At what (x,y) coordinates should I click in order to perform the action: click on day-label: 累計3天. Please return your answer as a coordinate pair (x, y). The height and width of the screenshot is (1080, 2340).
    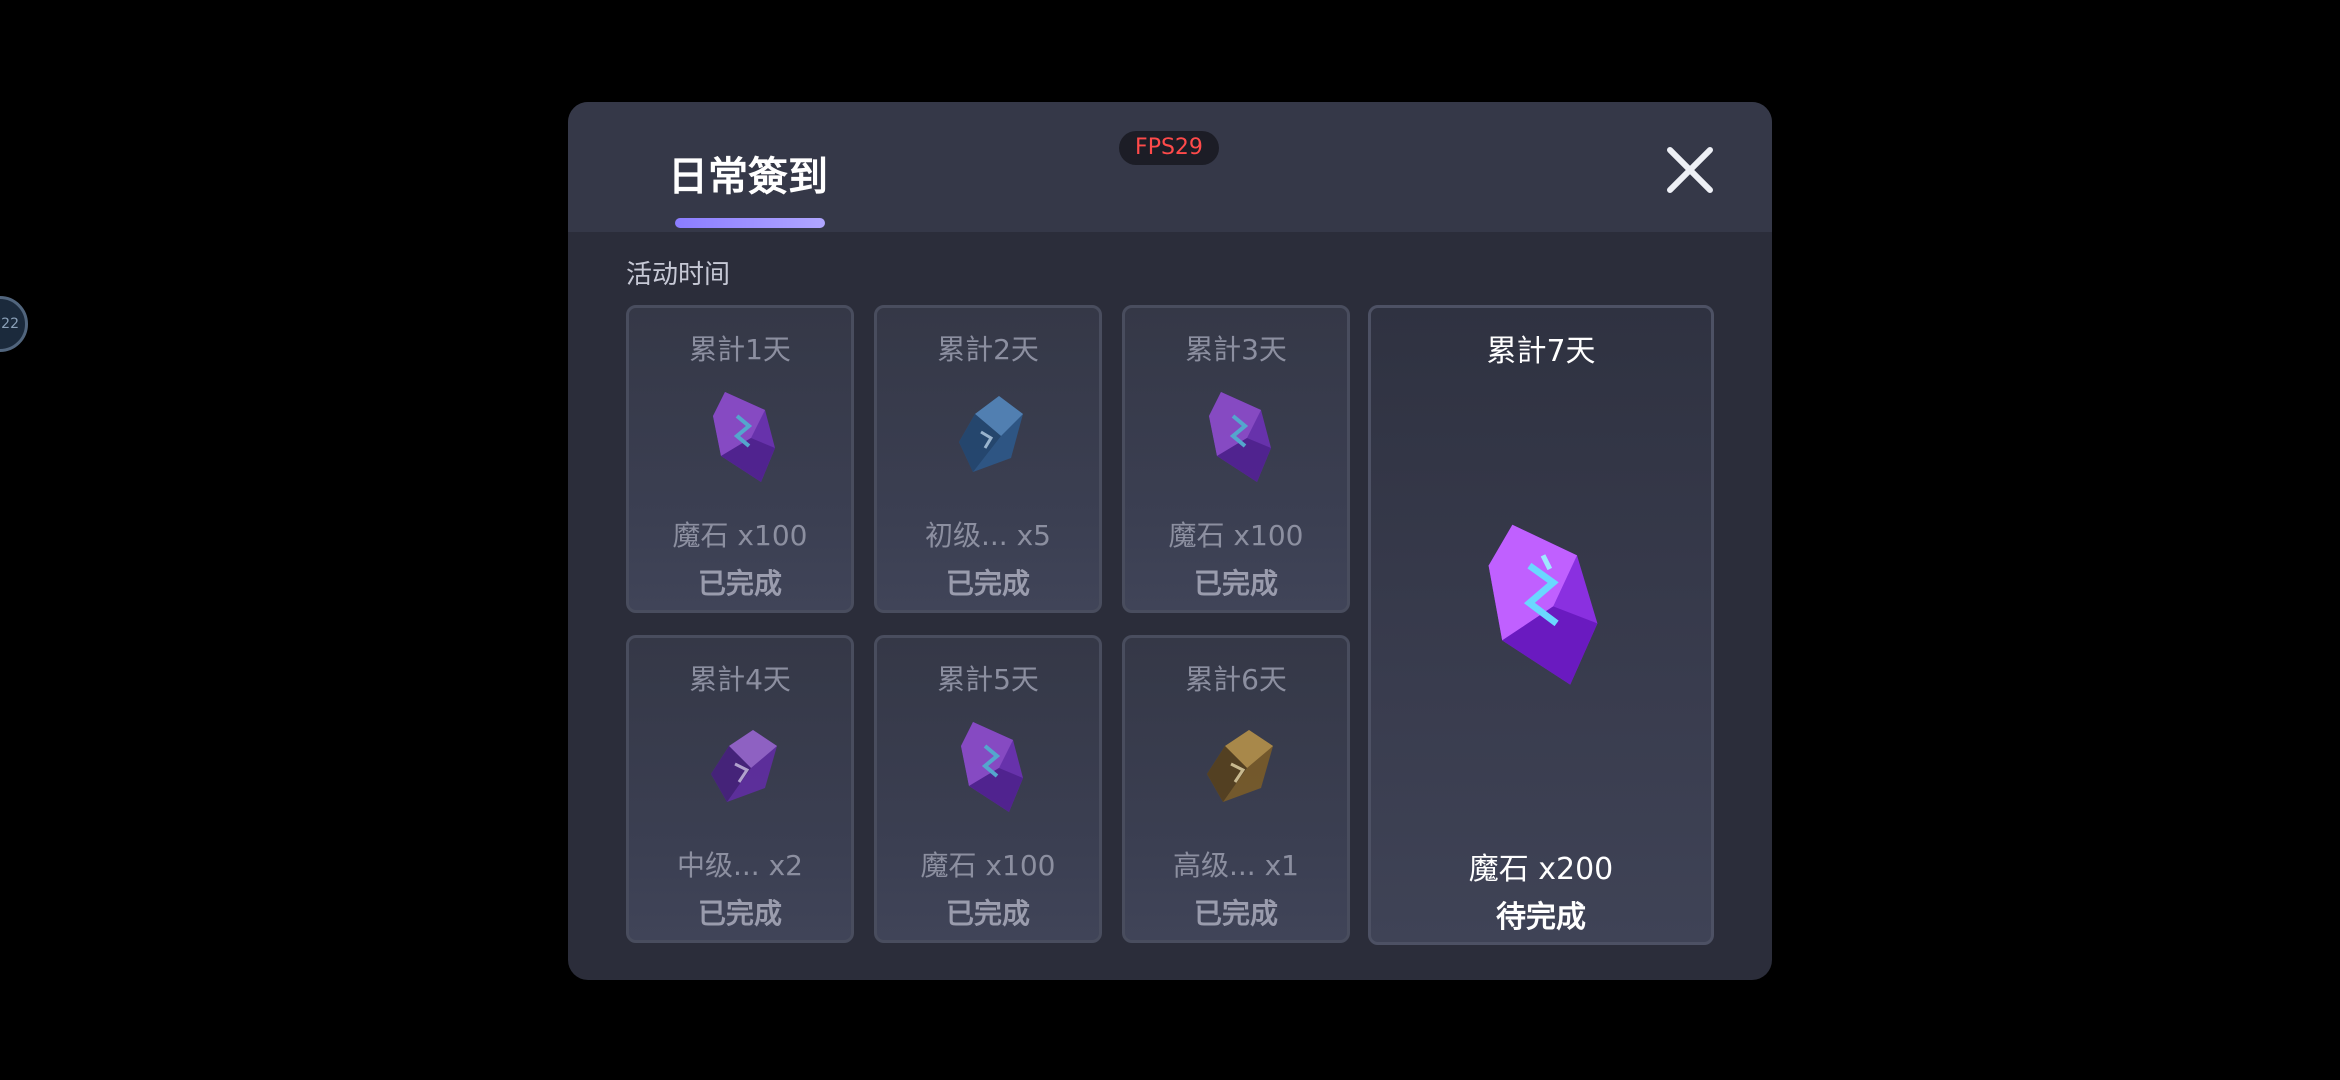
    Looking at the image, I should click on (1236, 349).